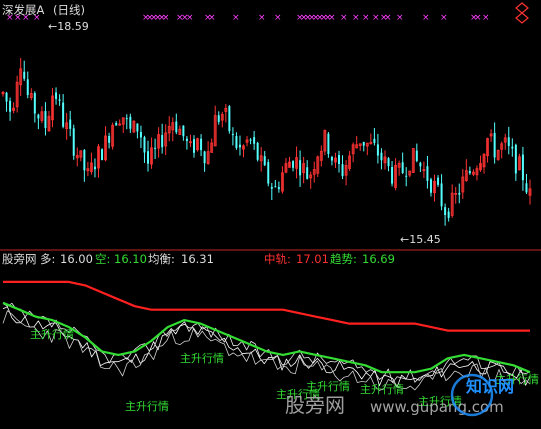  What do you see at coordinates (130, 259) in the screenshot?
I see `kong-value: 16.10` at bounding box center [130, 259].